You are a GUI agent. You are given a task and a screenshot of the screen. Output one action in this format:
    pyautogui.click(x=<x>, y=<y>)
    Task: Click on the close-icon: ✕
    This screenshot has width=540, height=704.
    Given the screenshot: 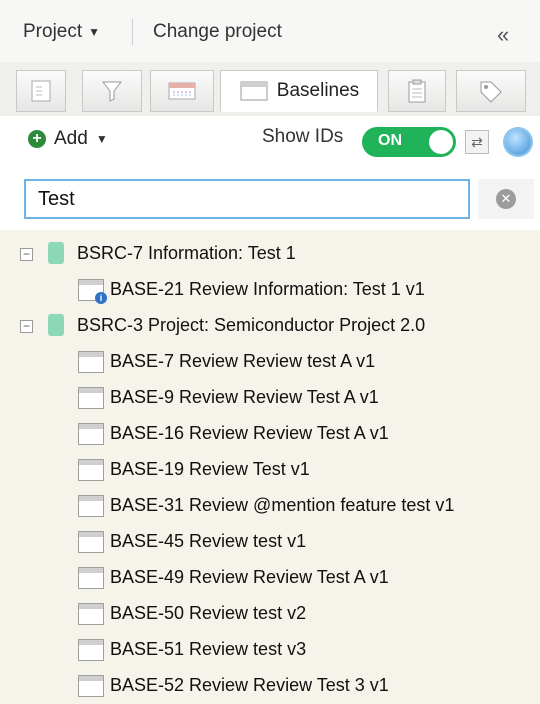 What is the action you would take?
    pyautogui.click(x=506, y=199)
    